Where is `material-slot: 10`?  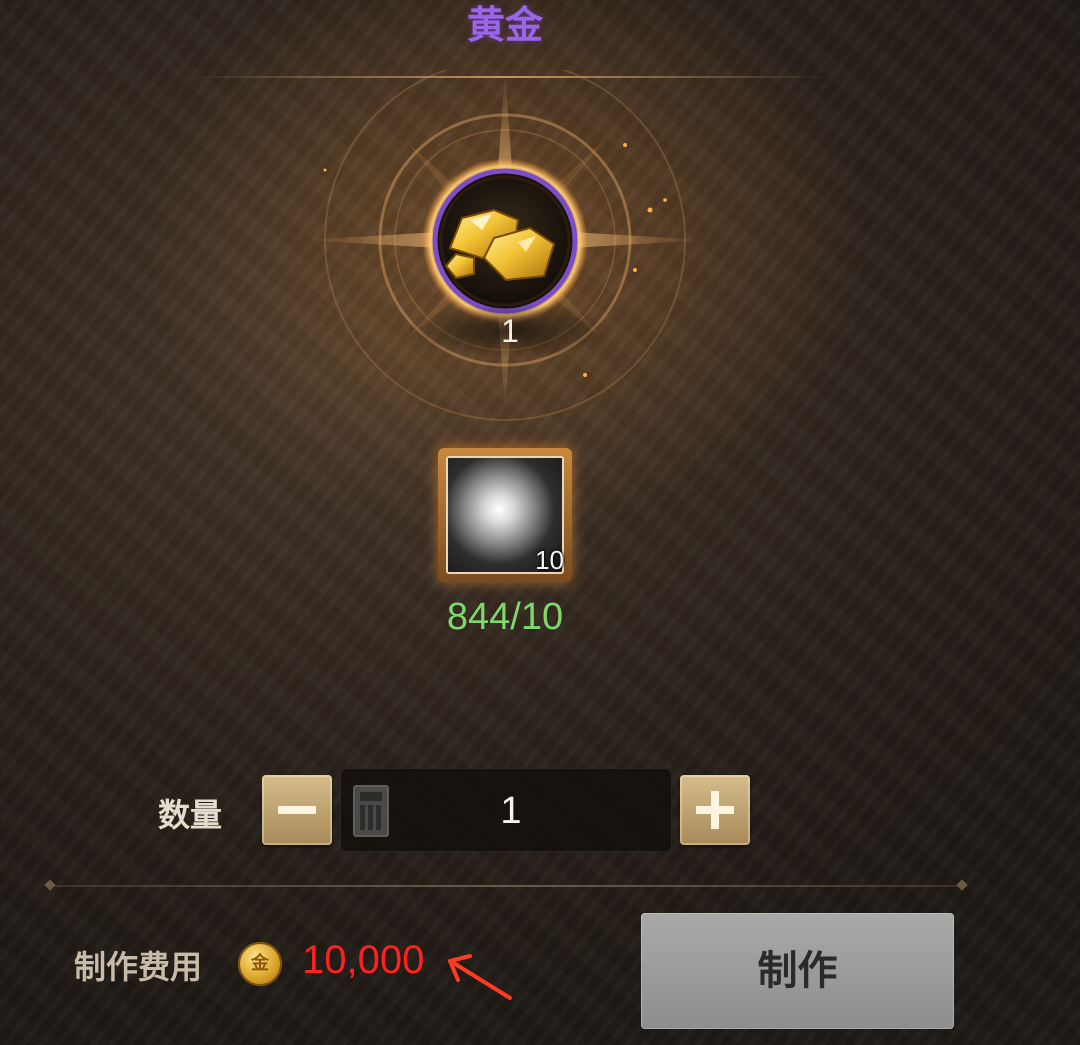 material-slot: 10 is located at coordinates (505, 515).